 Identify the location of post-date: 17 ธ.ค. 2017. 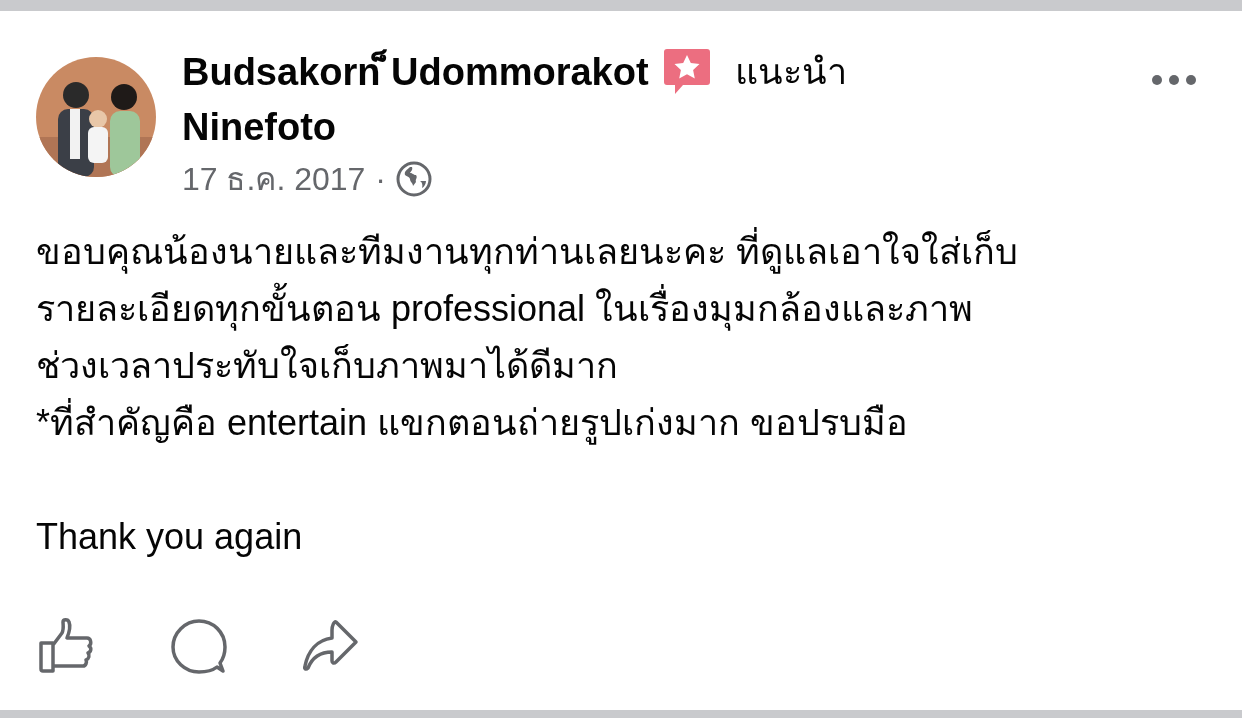
(274, 179).